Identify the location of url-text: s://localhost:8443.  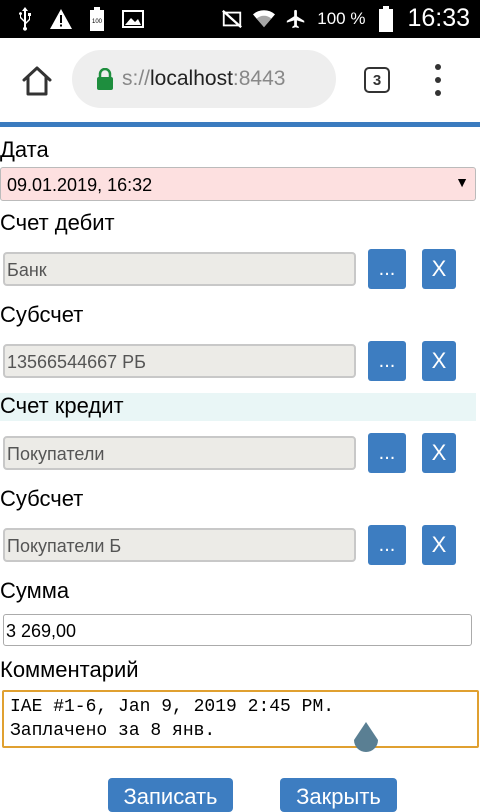
(203, 79).